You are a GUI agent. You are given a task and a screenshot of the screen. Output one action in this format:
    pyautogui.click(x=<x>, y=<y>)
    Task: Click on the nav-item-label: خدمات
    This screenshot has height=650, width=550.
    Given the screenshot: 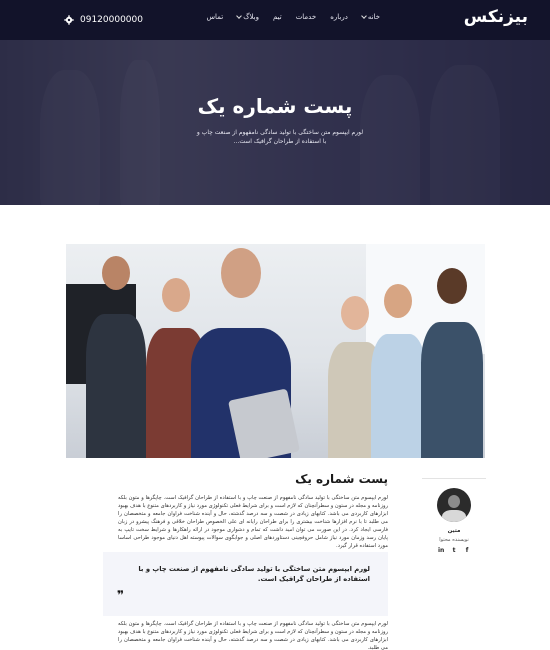 What is the action you would take?
    pyautogui.click(x=306, y=17)
    